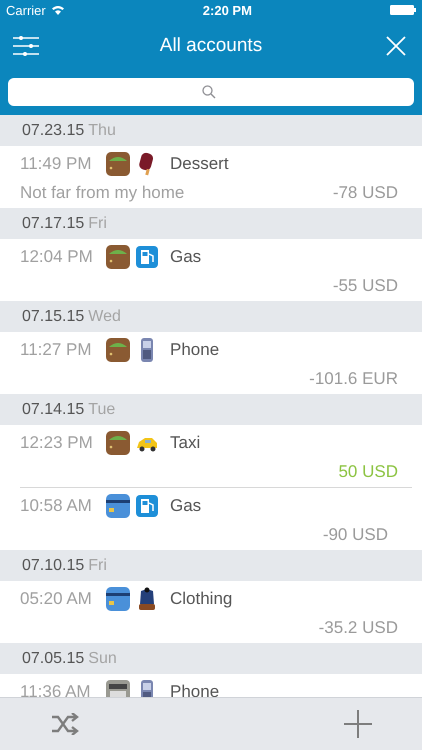 The image size is (422, 750). What do you see at coordinates (57, 10) in the screenshot?
I see `wifi-icon` at bounding box center [57, 10].